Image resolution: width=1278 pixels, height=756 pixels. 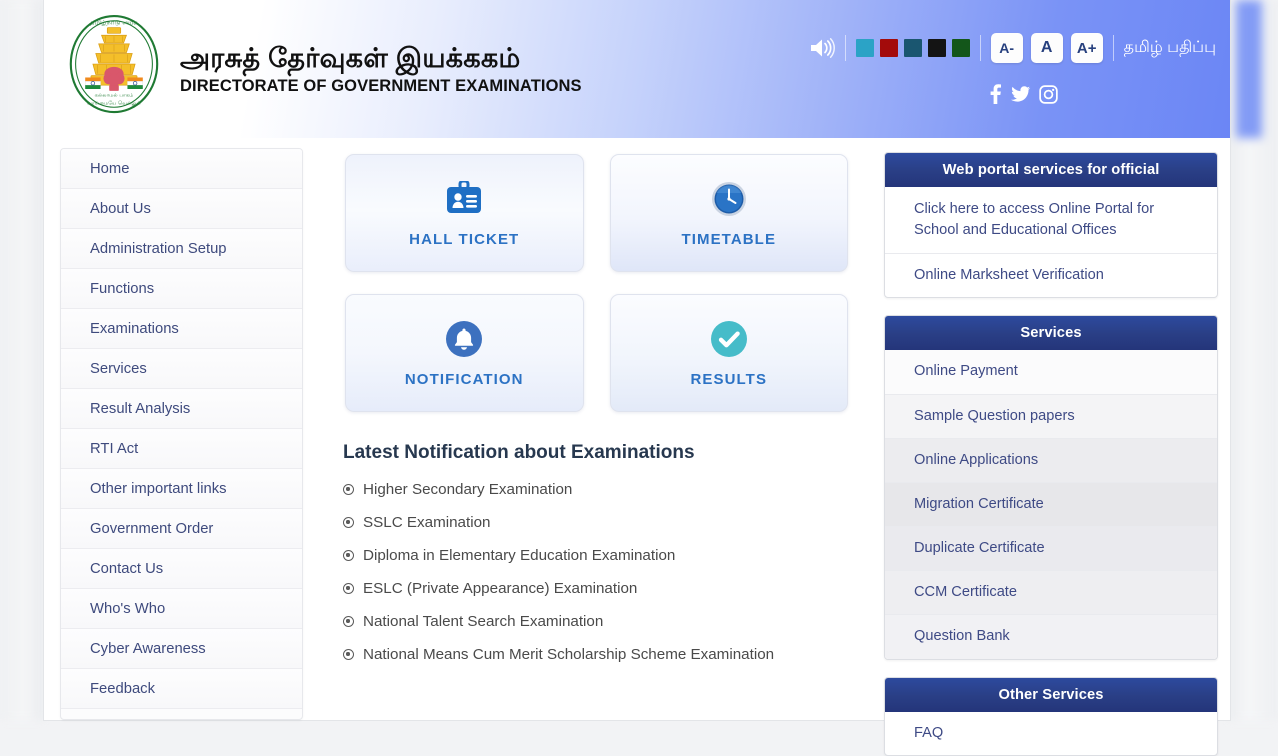 I want to click on panel-link-sample-question-papers: Sample Question papers, so click(x=1051, y=416).